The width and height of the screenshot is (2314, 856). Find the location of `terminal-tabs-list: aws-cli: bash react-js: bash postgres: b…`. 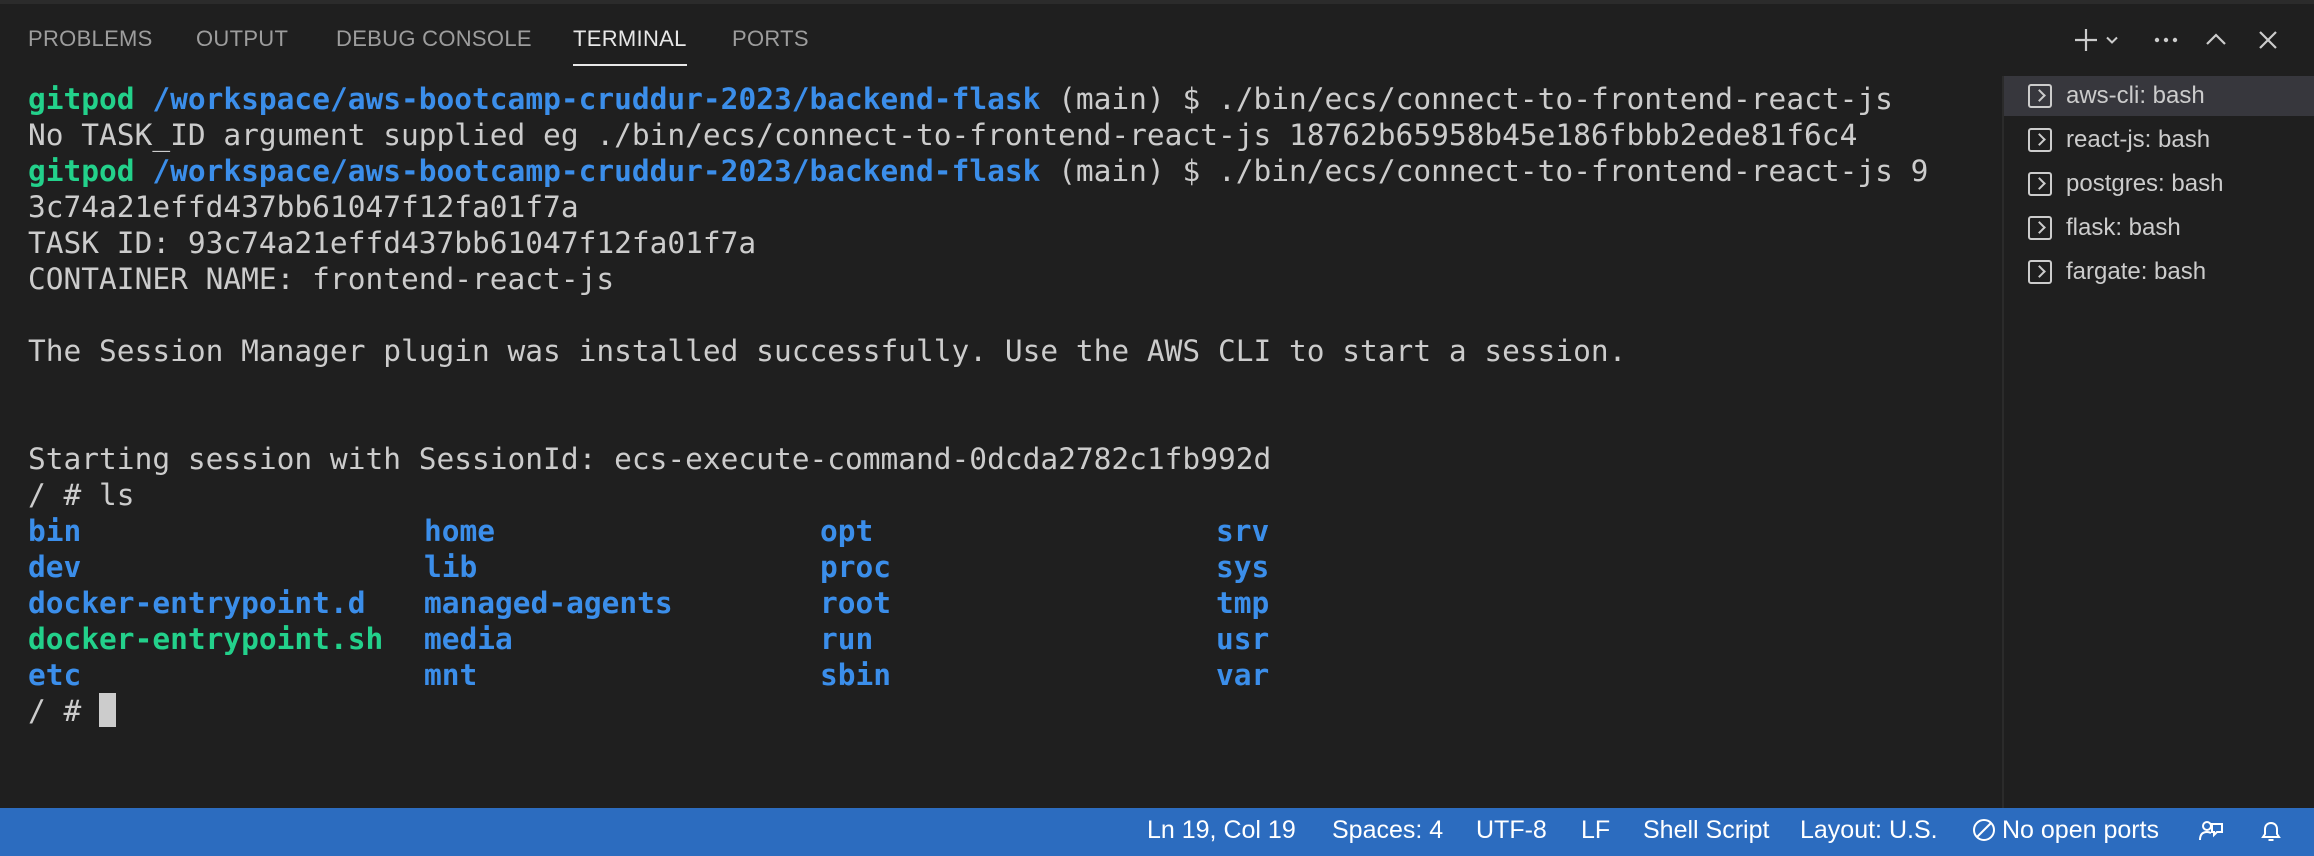

terminal-tabs-list: aws-cli: bash react-js: bash postgres: b… is located at coordinates (2158, 442).